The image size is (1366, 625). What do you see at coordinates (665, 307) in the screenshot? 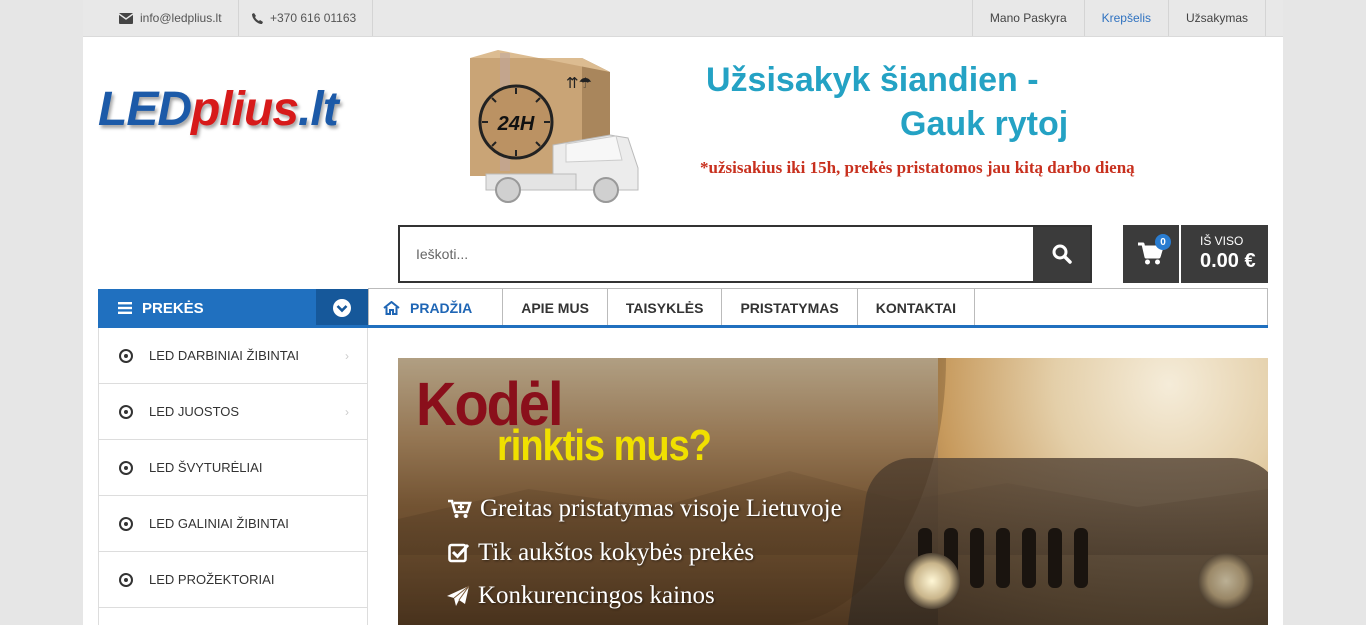
I see `nav-rules: TAISYKLĖS` at bounding box center [665, 307].